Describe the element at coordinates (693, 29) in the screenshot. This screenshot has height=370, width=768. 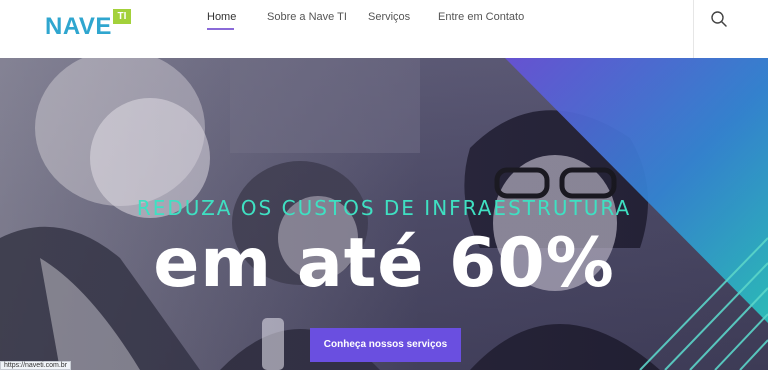
I see `header-divider` at that location.